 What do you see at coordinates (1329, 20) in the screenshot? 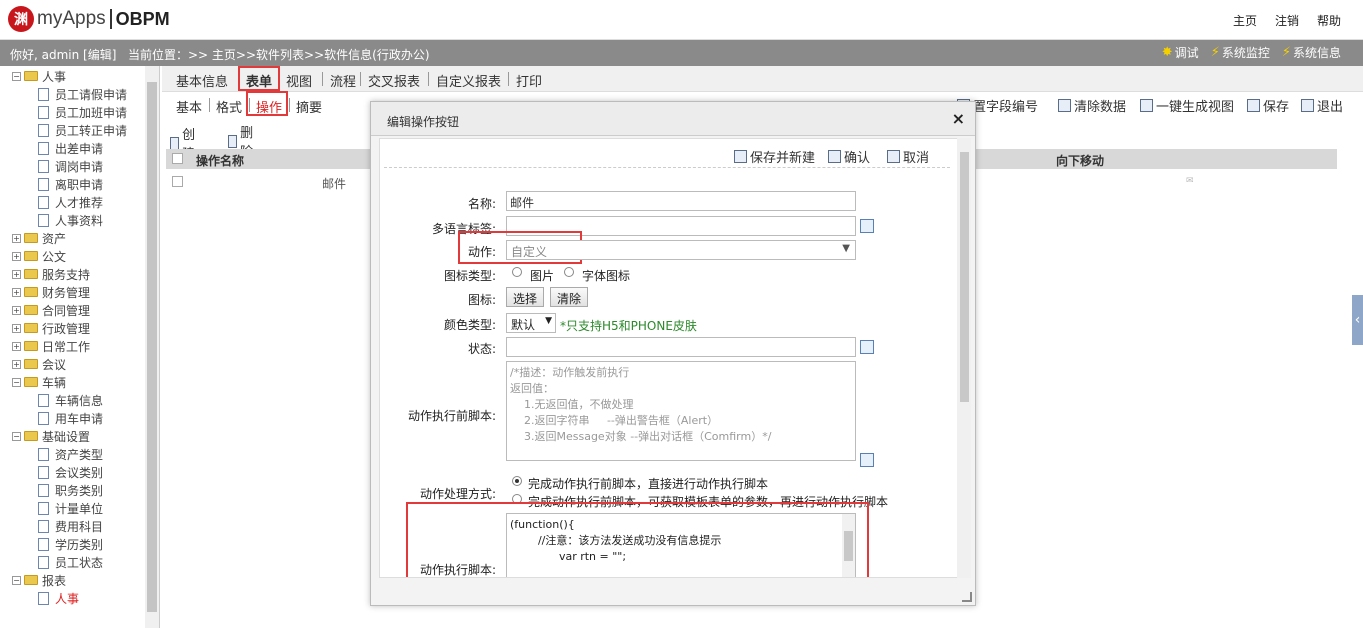
I see `help-link: 帮助` at bounding box center [1329, 20].